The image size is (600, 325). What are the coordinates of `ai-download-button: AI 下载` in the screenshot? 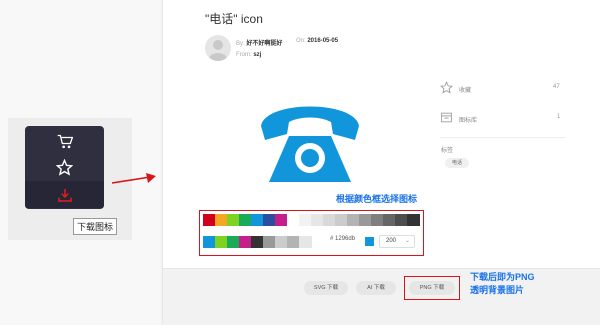 It's located at (376, 288).